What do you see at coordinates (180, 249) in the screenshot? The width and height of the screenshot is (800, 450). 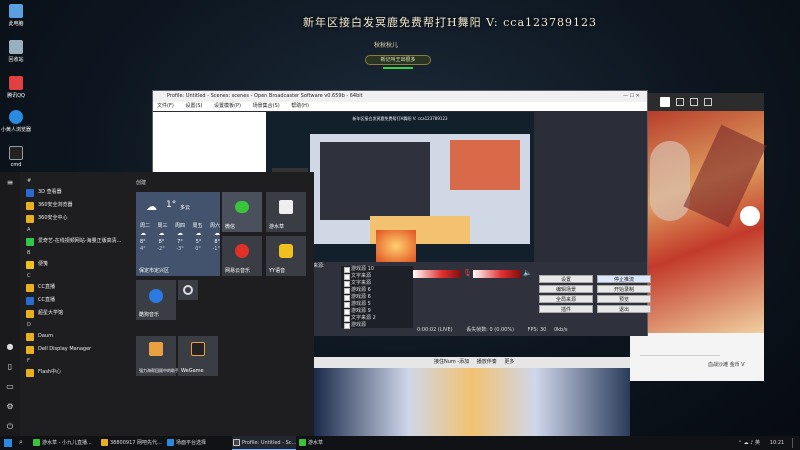 I see `weather-lows: 4° -2° -3° 0° -1°` at bounding box center [180, 249].